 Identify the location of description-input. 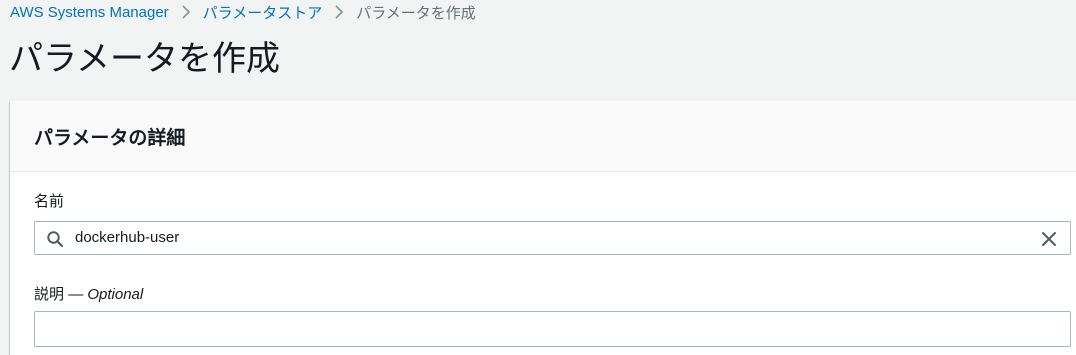
(552, 329).